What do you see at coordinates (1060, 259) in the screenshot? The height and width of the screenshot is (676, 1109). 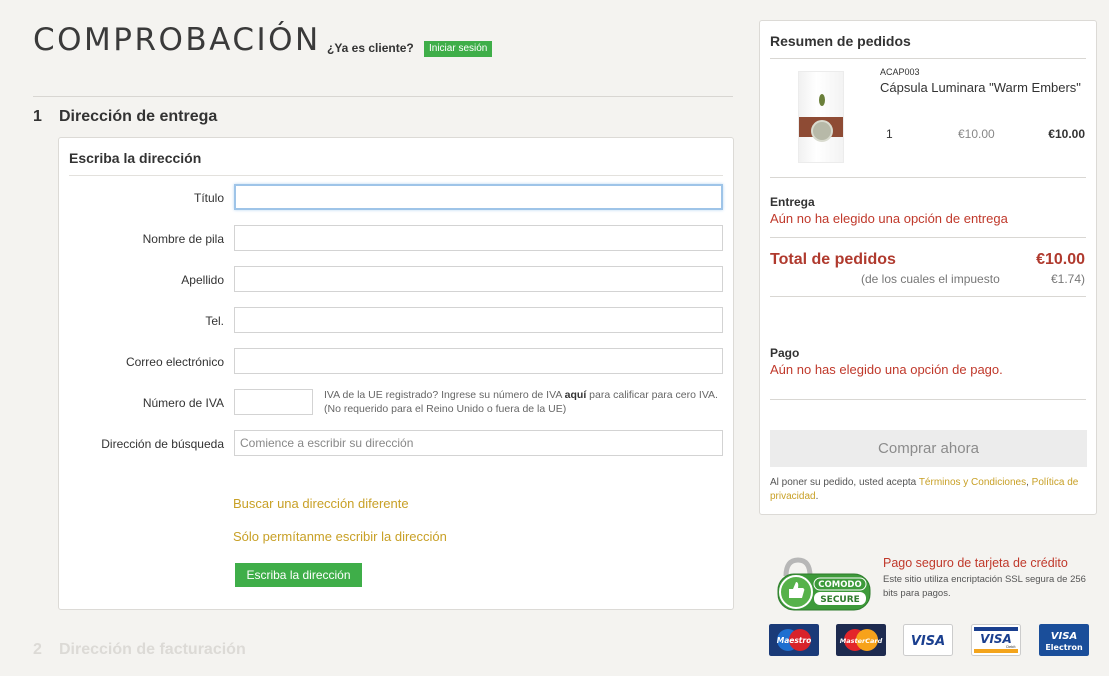 I see `order-total-value: €10.00` at bounding box center [1060, 259].